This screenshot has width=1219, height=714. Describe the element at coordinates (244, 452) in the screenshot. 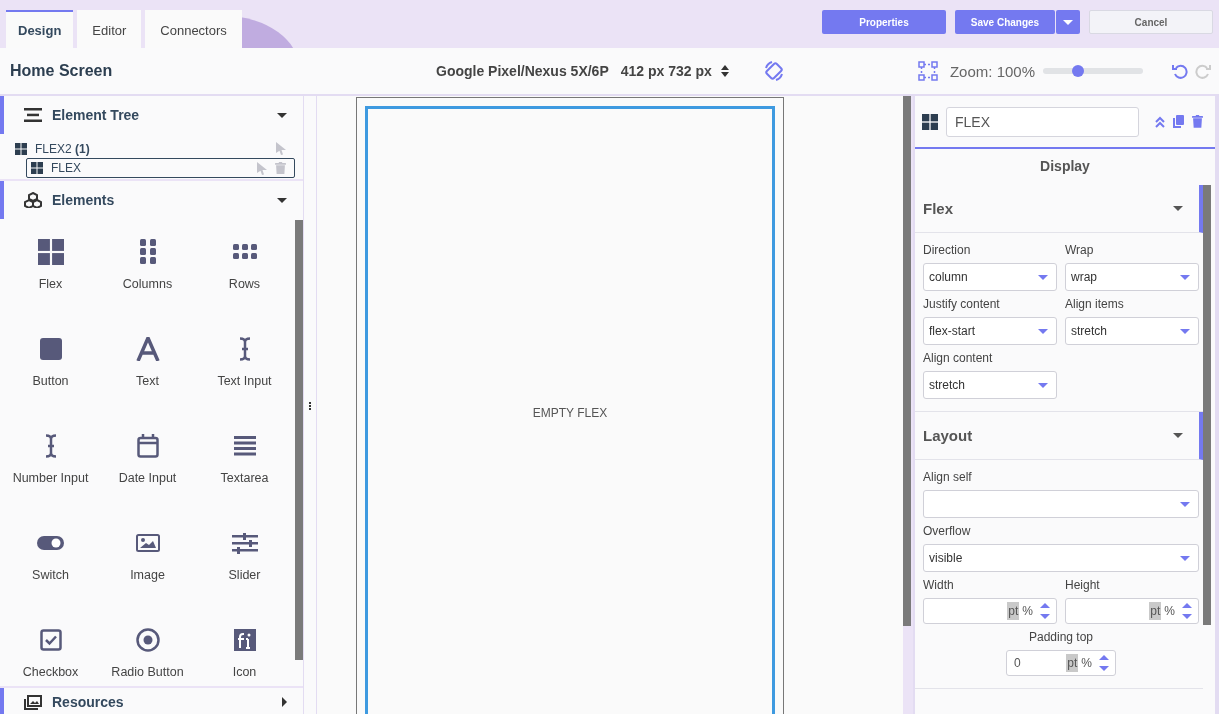

I see `palette-item: Textarea` at that location.